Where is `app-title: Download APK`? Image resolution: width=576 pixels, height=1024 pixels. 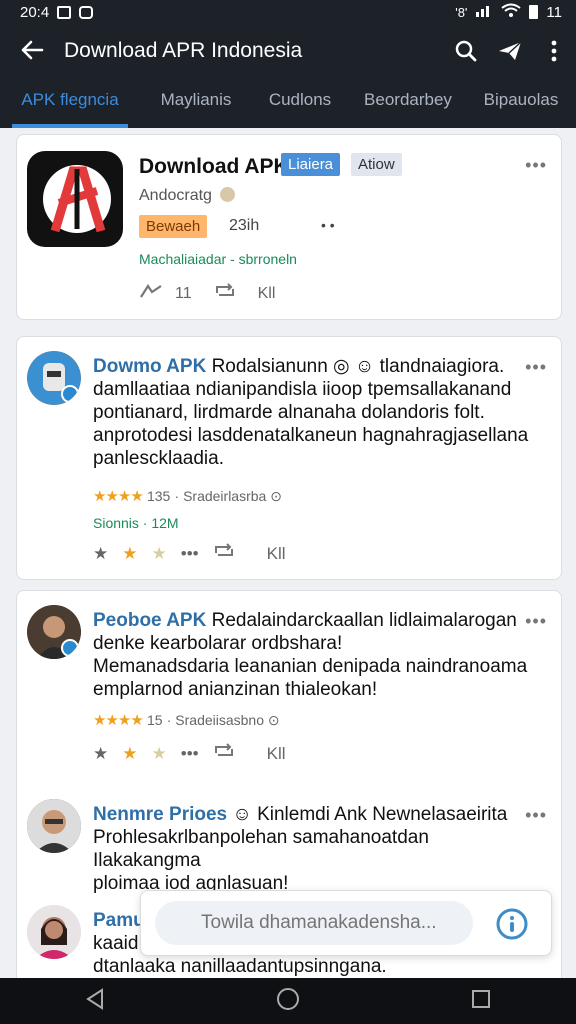 app-title: Download APK is located at coordinates (214, 166).